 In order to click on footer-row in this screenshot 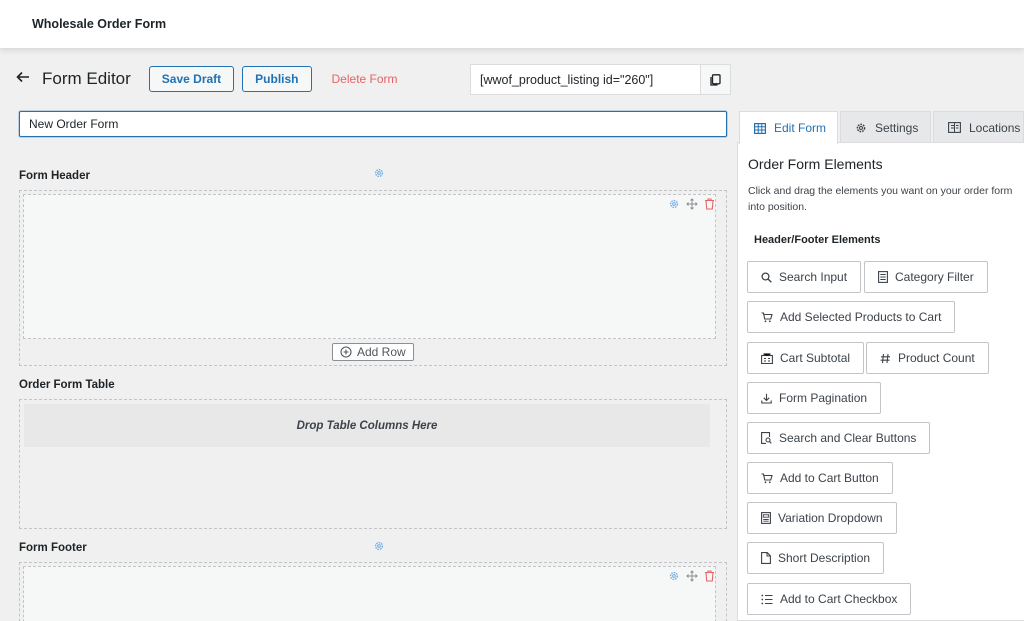, I will do `click(369, 593)`.